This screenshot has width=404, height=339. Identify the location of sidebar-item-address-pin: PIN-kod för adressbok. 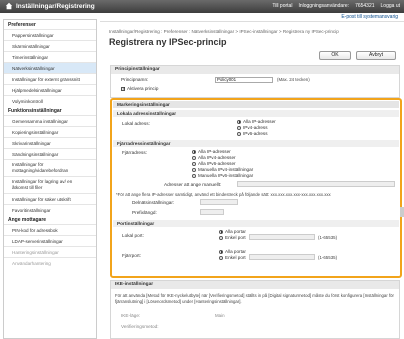
(50, 229).